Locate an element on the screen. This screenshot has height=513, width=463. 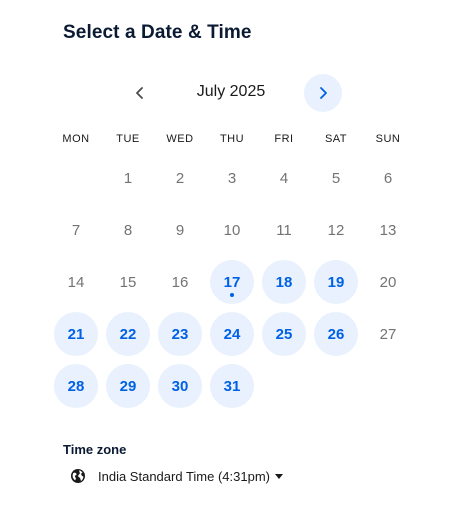
date-button-22: 22 is located at coordinates (128, 334).